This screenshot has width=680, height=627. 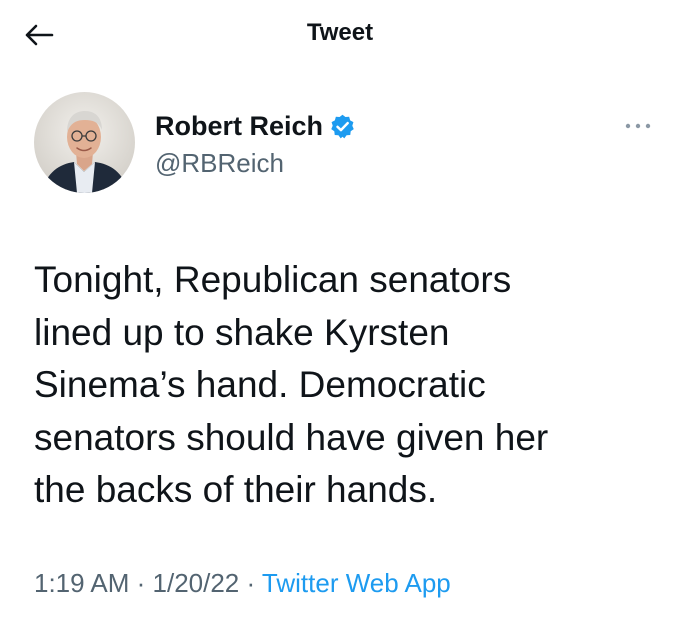 I want to click on author-handle: @RBReich, so click(x=219, y=163).